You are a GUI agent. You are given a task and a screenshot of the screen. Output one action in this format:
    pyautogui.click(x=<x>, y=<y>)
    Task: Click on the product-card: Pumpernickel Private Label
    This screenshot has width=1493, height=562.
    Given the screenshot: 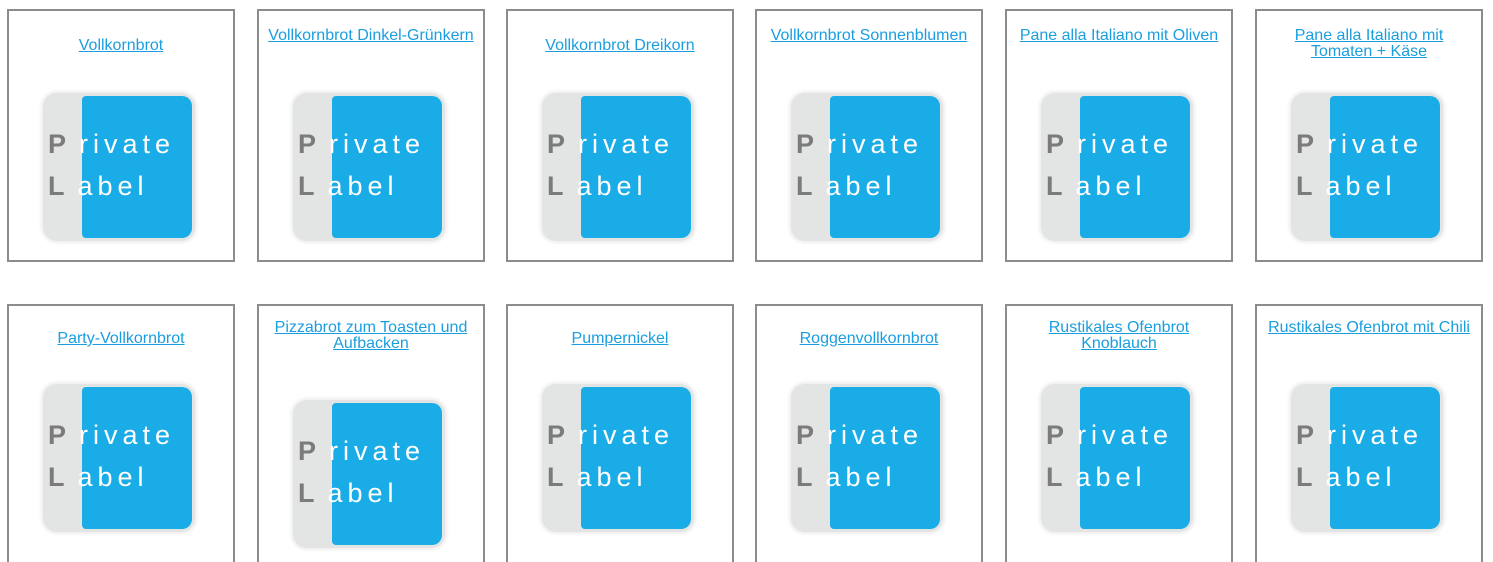 What is the action you would take?
    pyautogui.click(x=620, y=433)
    